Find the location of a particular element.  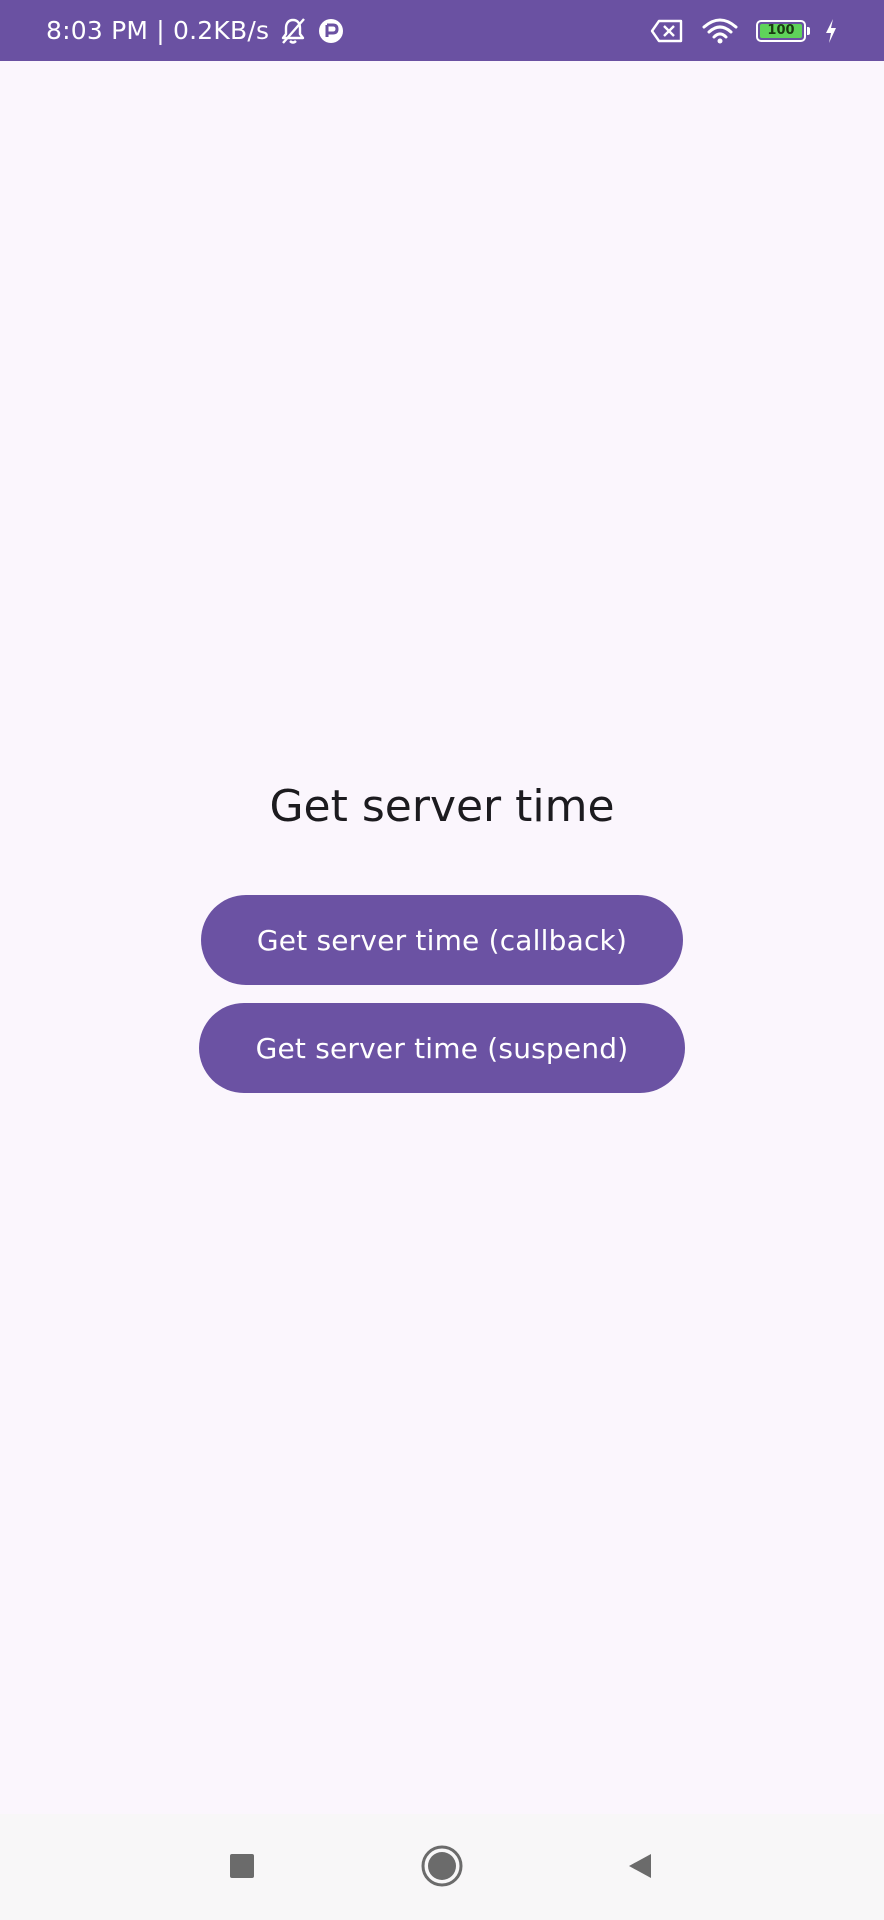

home-circle-icon is located at coordinates (442, 1866).